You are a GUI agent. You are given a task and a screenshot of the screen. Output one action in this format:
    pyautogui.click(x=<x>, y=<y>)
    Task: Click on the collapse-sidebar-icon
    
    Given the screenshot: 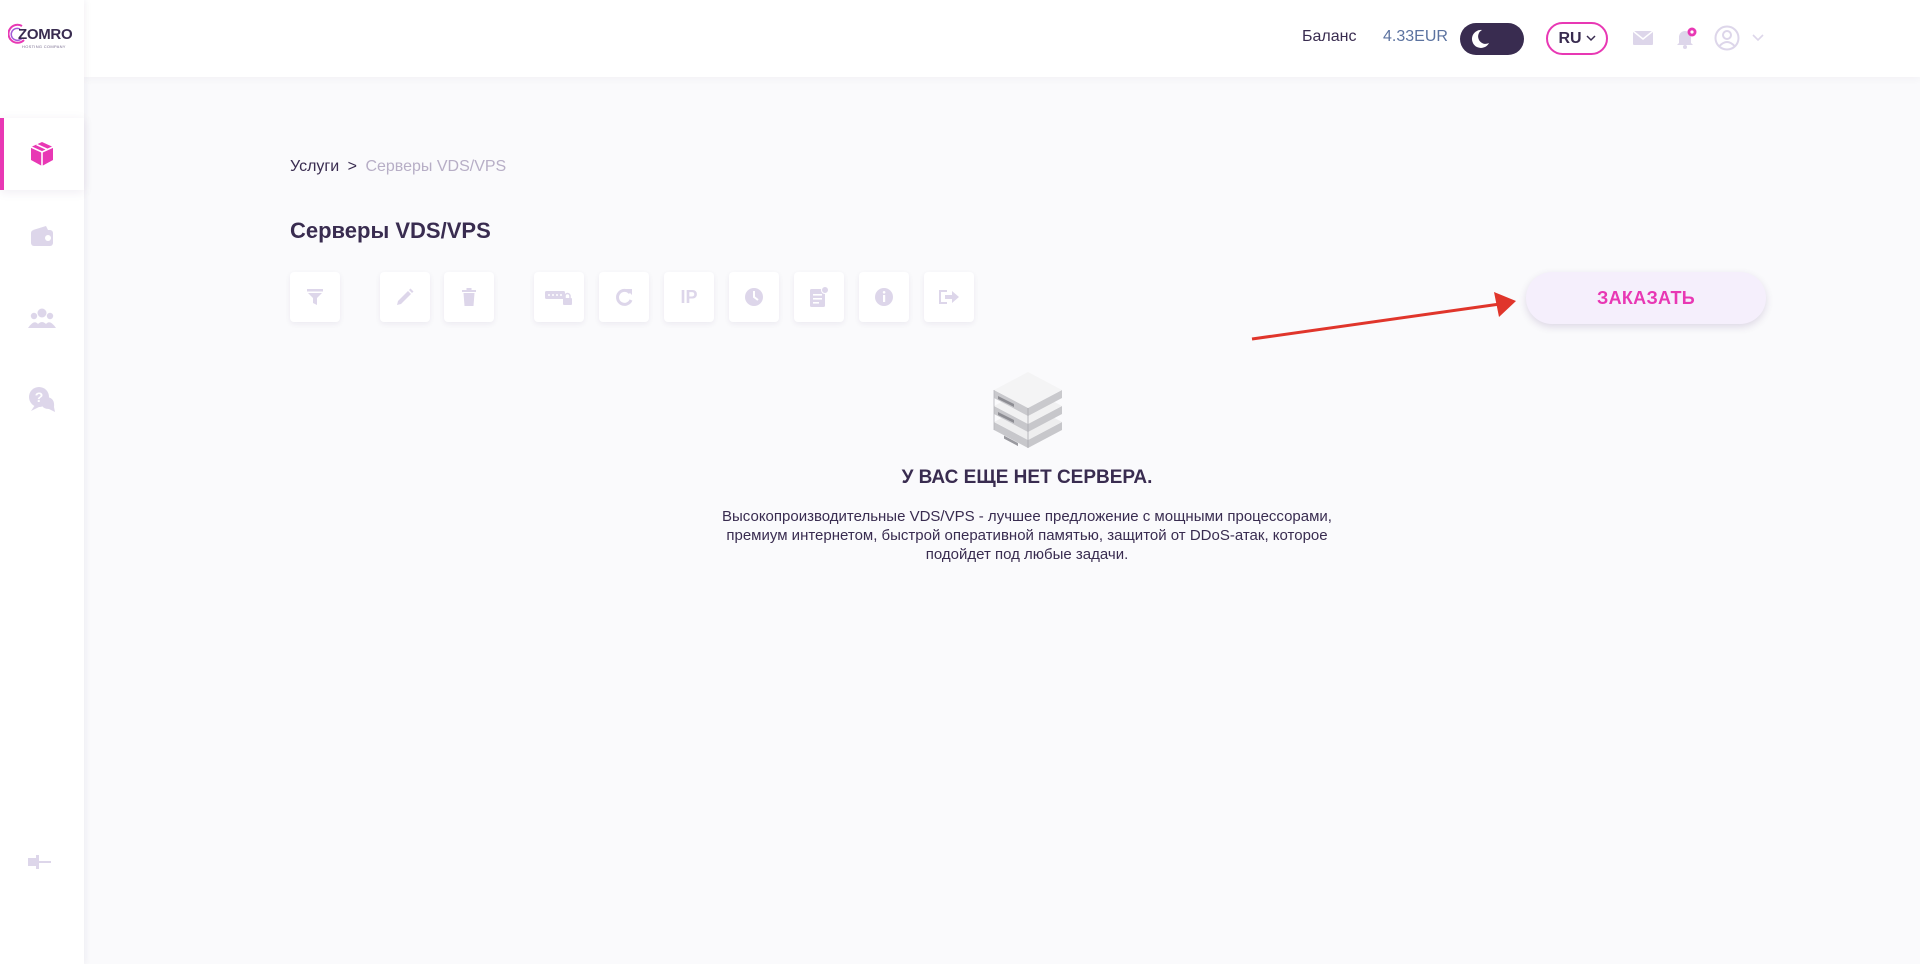 What is the action you would take?
    pyautogui.click(x=39, y=862)
    